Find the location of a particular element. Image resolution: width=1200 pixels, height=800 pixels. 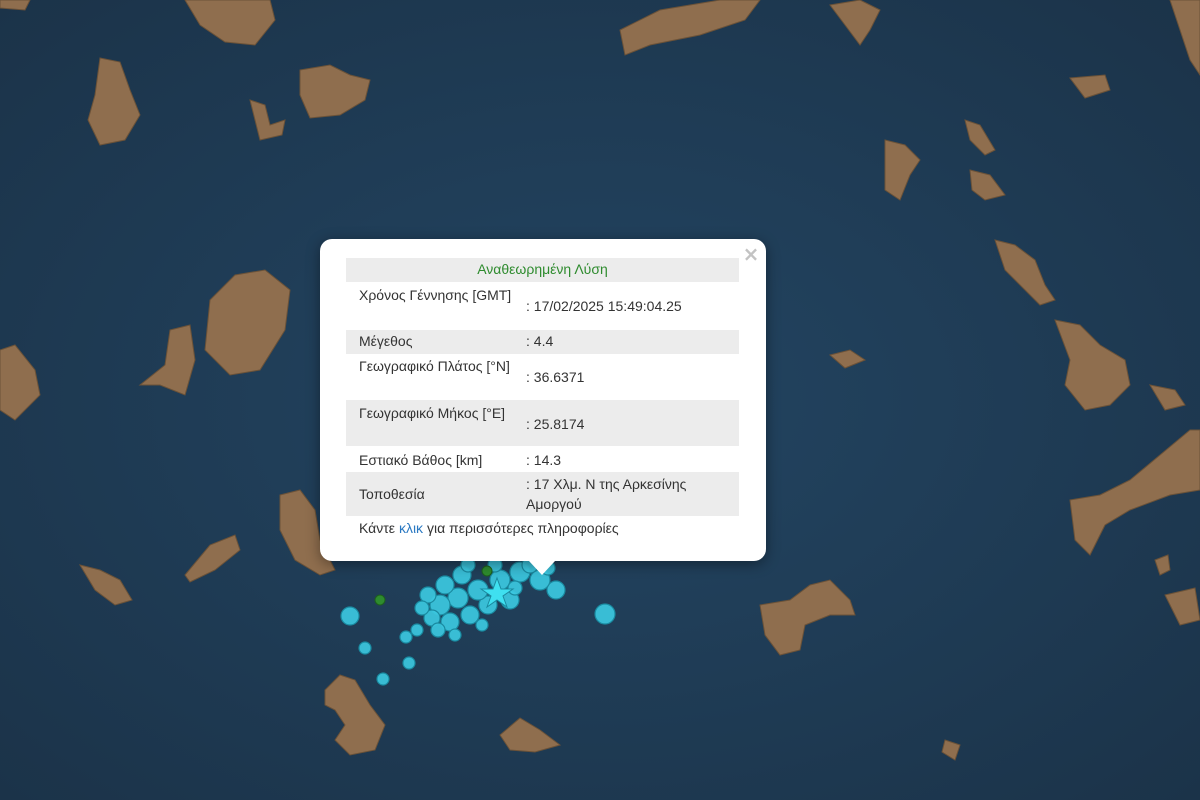

popup-pointer is located at coordinates (542, 568).